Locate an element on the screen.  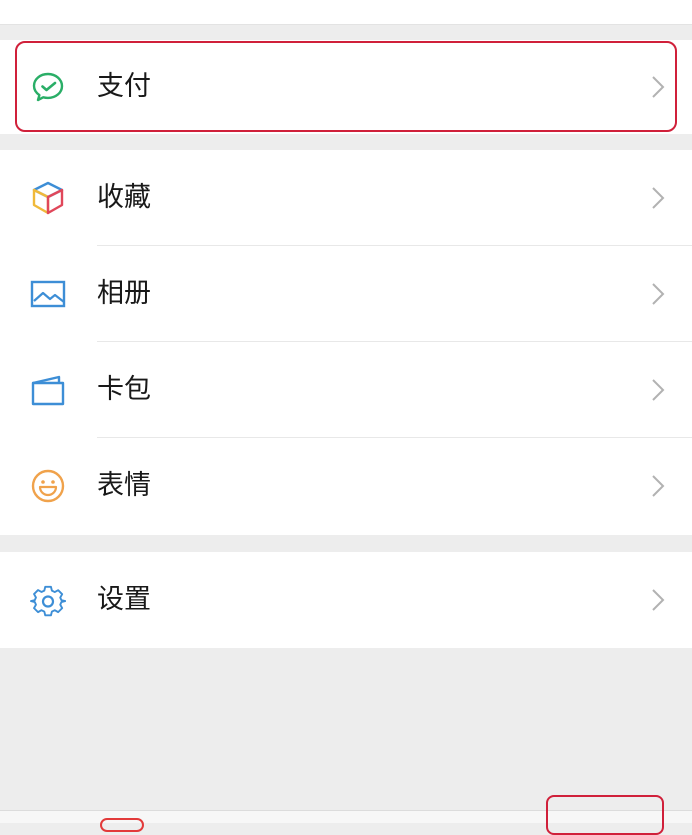
menu-item-favorites: 收藏 is located at coordinates (346, 198).